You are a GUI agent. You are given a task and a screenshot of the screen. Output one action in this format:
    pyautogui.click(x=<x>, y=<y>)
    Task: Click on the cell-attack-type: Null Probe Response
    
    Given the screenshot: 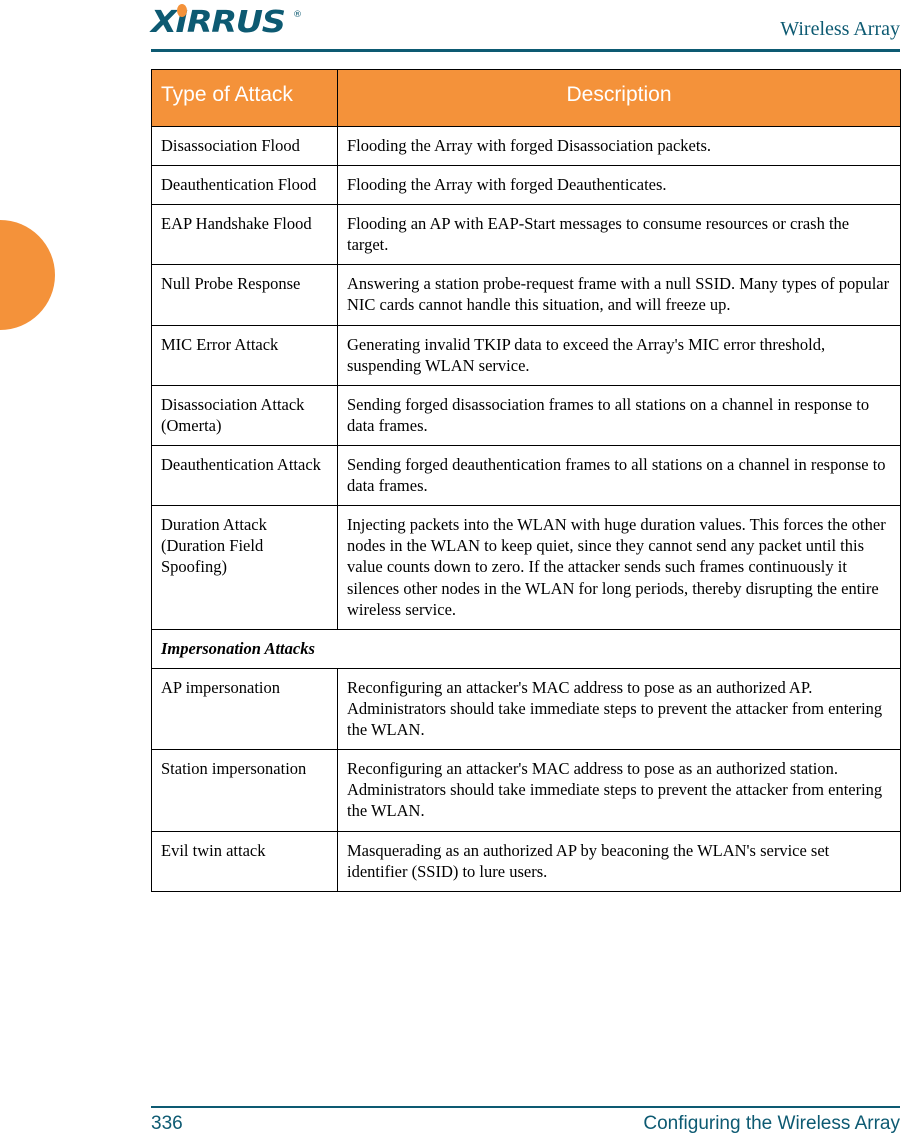 What is the action you would take?
    pyautogui.click(x=244, y=295)
    